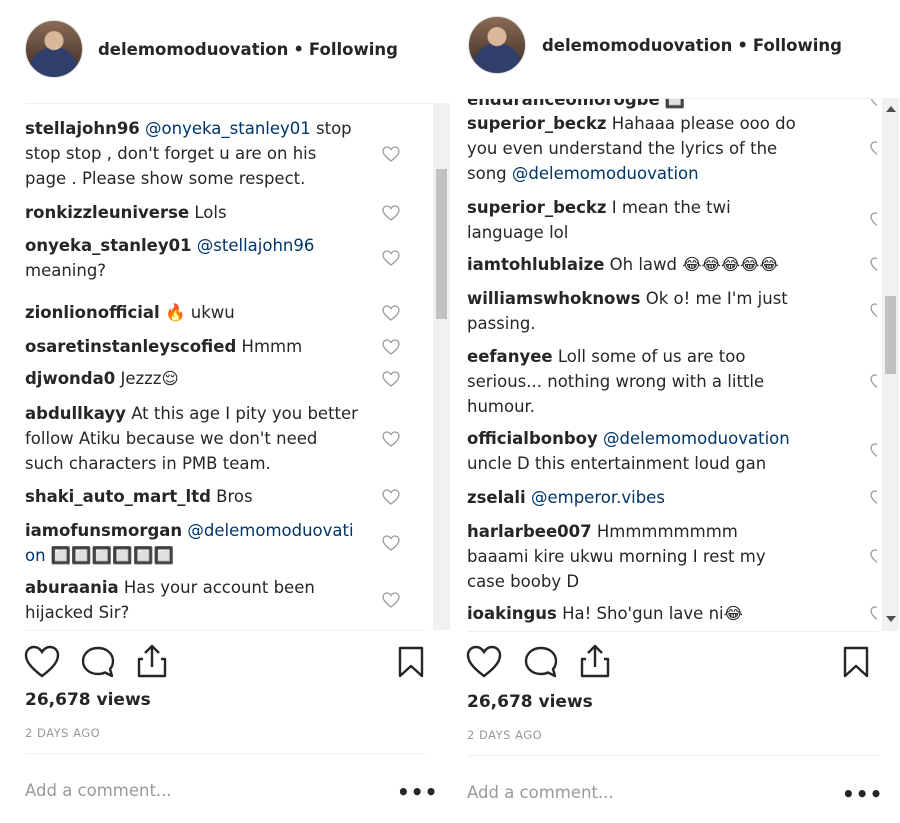 The width and height of the screenshot is (900, 823). I want to click on comment-scrollbar-left, so click(441, 366).